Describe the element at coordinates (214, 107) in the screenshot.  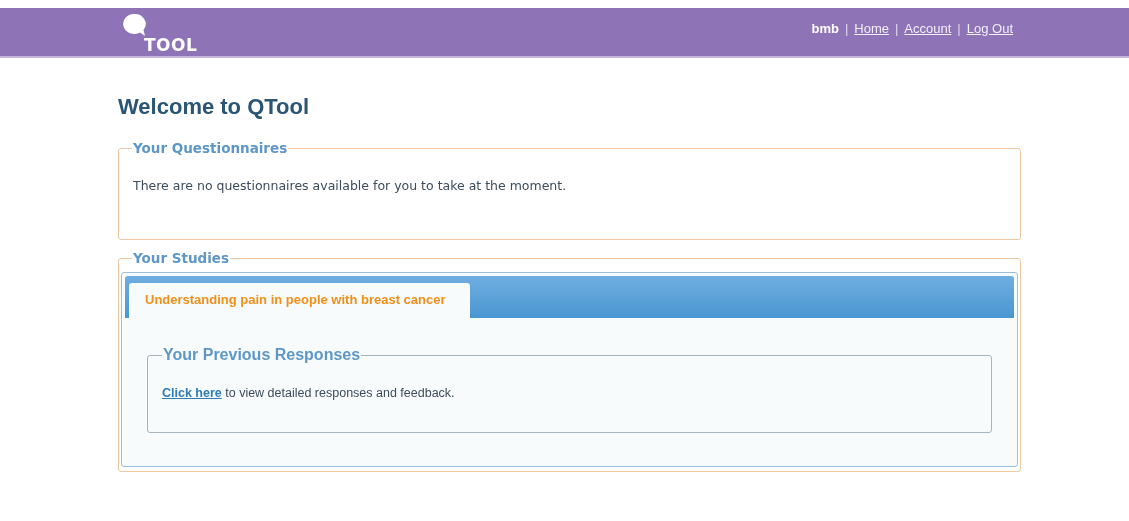
I see `page-title: Welcome to QTool` at that location.